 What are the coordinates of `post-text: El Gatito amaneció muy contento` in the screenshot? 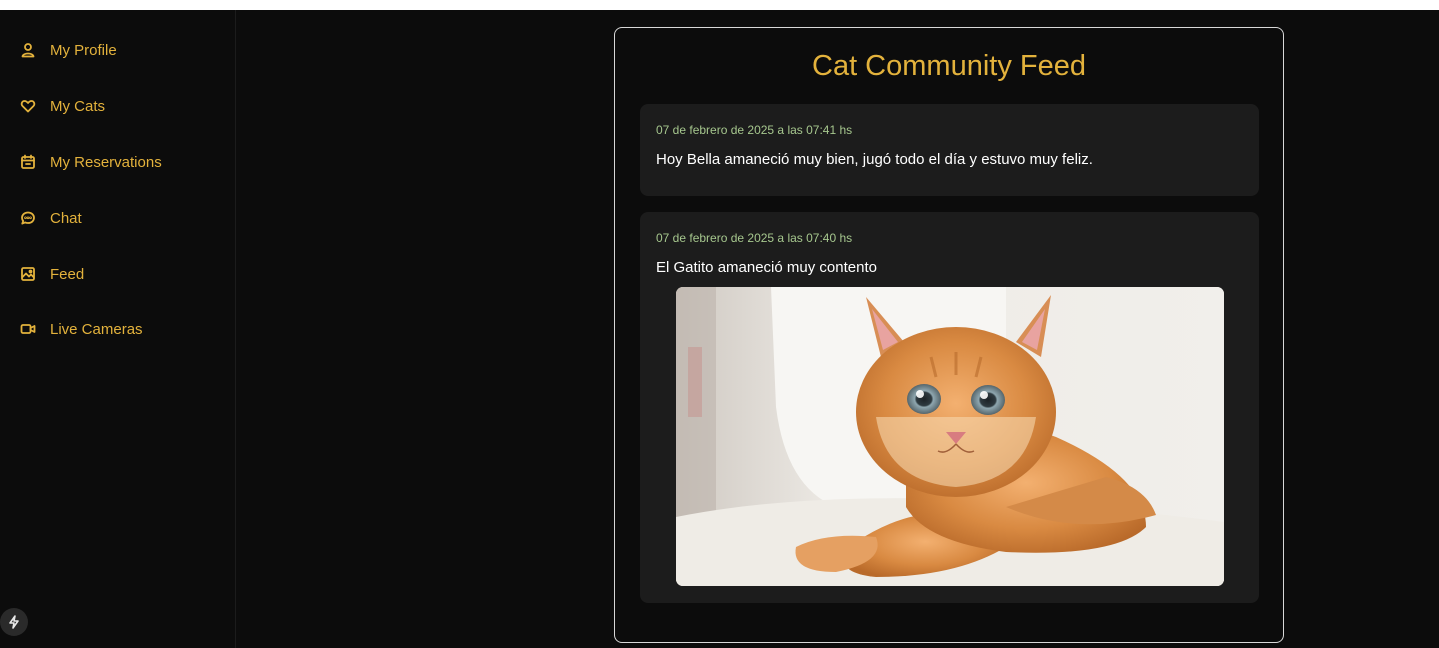 It's located at (766, 267).